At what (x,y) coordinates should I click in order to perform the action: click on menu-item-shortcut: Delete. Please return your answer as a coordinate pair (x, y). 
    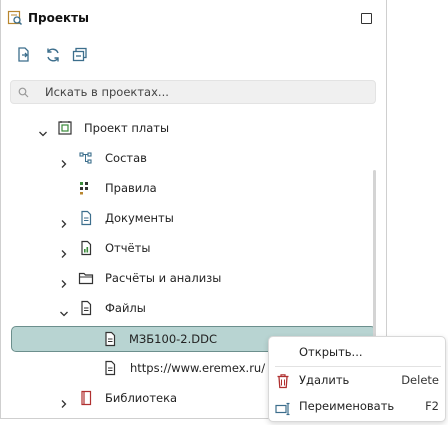
    Looking at the image, I should click on (420, 380).